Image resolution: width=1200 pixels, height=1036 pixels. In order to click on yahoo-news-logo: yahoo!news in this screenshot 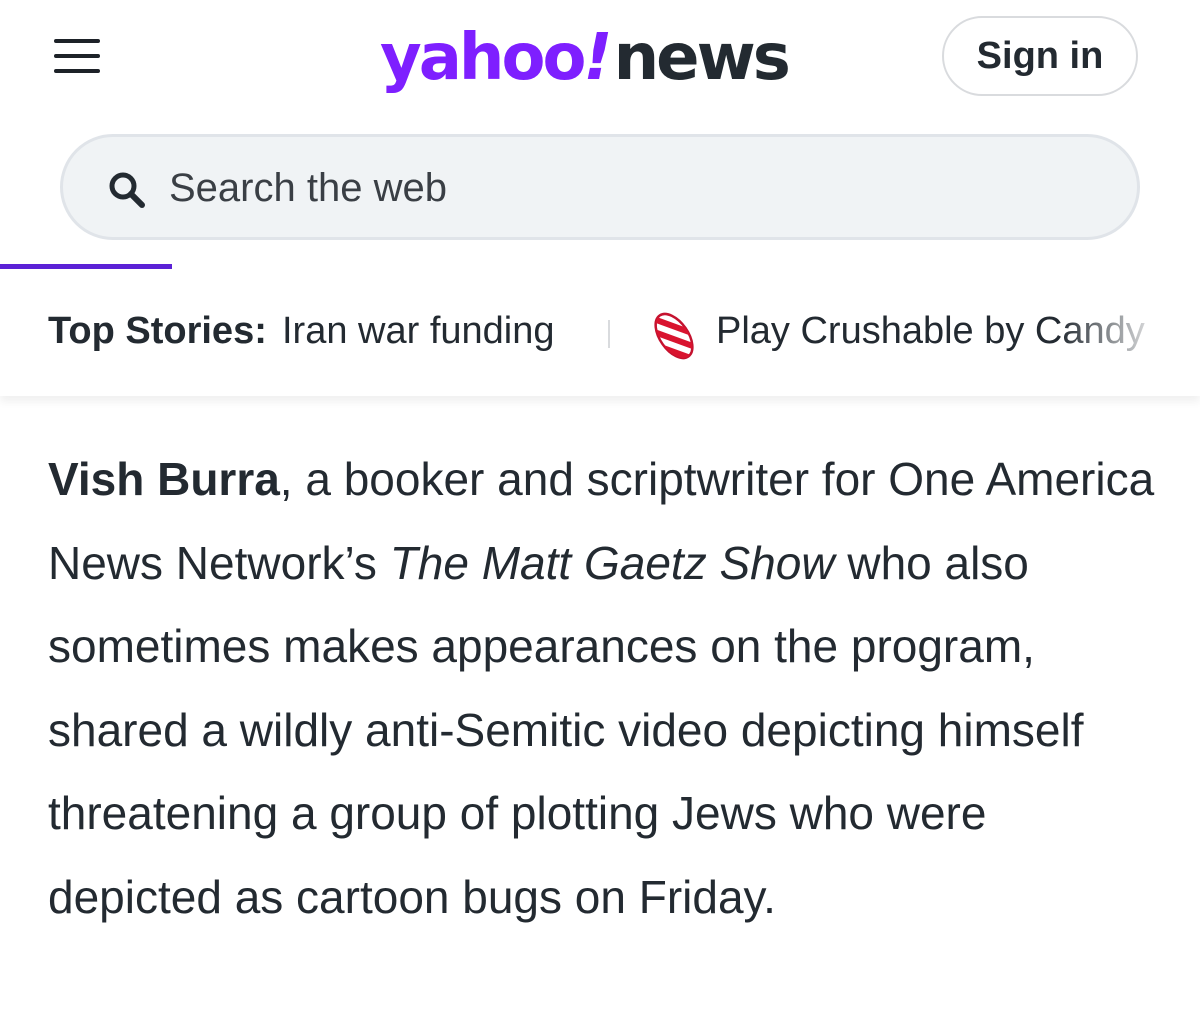, I will do `click(605, 58)`.